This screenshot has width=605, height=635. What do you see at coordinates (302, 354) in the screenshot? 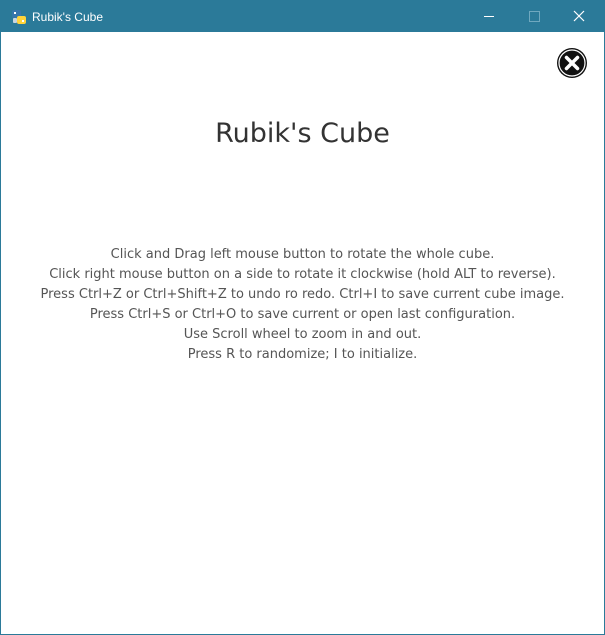
I see `instruction-line: Press R to randomize; I to initialize.` at bounding box center [302, 354].